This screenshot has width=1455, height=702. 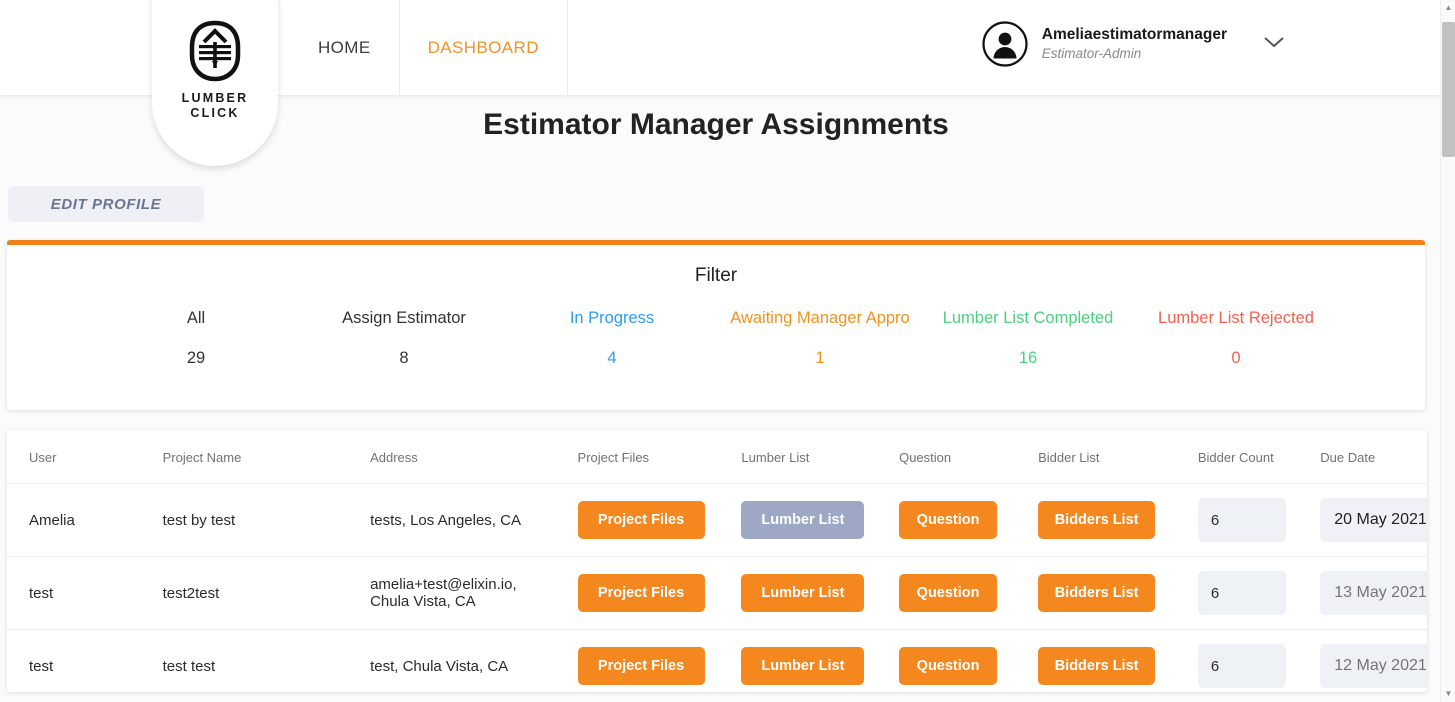 I want to click on cell-address: test, Chula Vista, CA, so click(x=474, y=660).